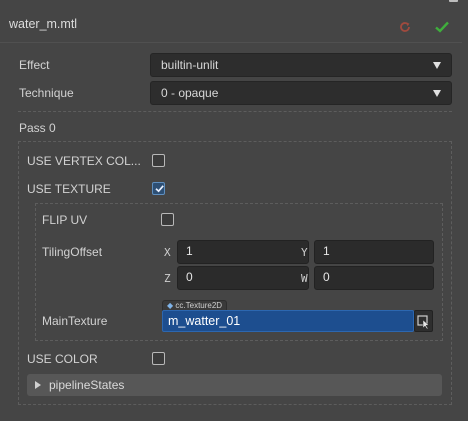 The height and width of the screenshot is (421, 468). What do you see at coordinates (243, 252) in the screenshot?
I see `tiling-x-input: 1` at bounding box center [243, 252].